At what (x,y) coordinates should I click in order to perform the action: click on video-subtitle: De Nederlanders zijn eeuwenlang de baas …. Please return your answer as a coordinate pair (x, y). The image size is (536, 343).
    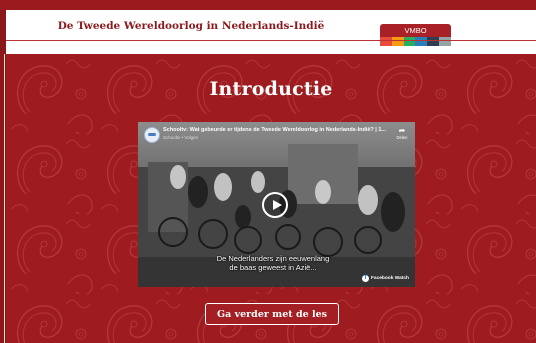
    Looking at the image, I should click on (273, 263).